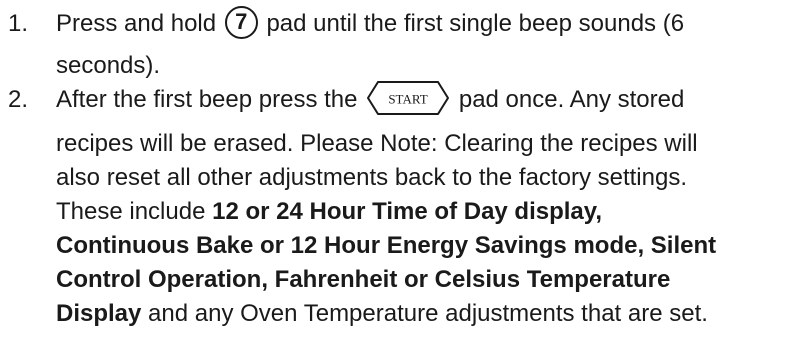 This screenshot has height=337, width=799. I want to click on step-2-number: 2., so click(18, 99).